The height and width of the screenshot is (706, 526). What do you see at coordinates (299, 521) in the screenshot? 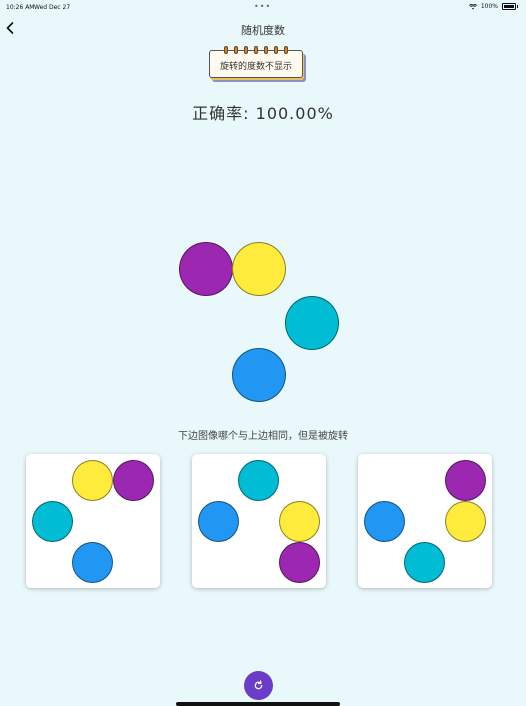
I see `option-2-circle-yellow` at bounding box center [299, 521].